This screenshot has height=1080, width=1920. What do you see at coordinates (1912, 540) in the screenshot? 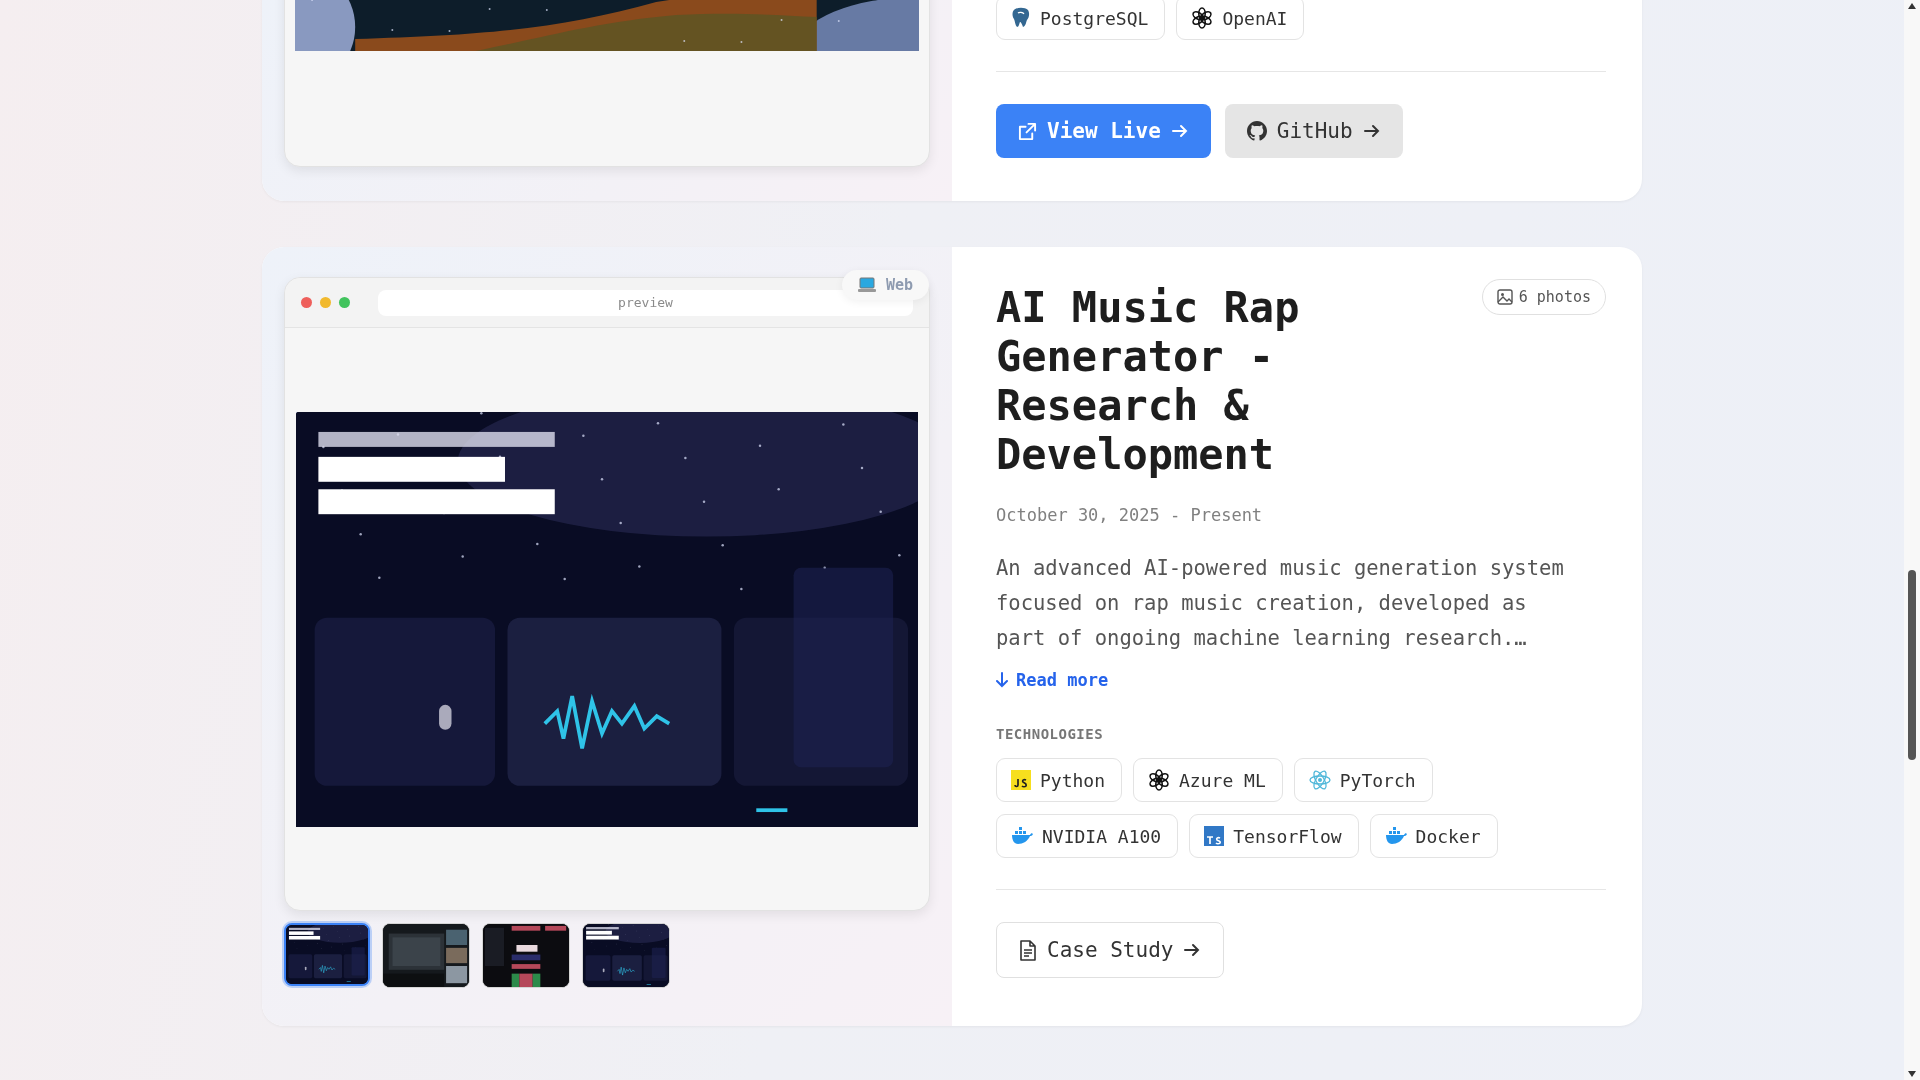
I see `scrollbar` at bounding box center [1912, 540].